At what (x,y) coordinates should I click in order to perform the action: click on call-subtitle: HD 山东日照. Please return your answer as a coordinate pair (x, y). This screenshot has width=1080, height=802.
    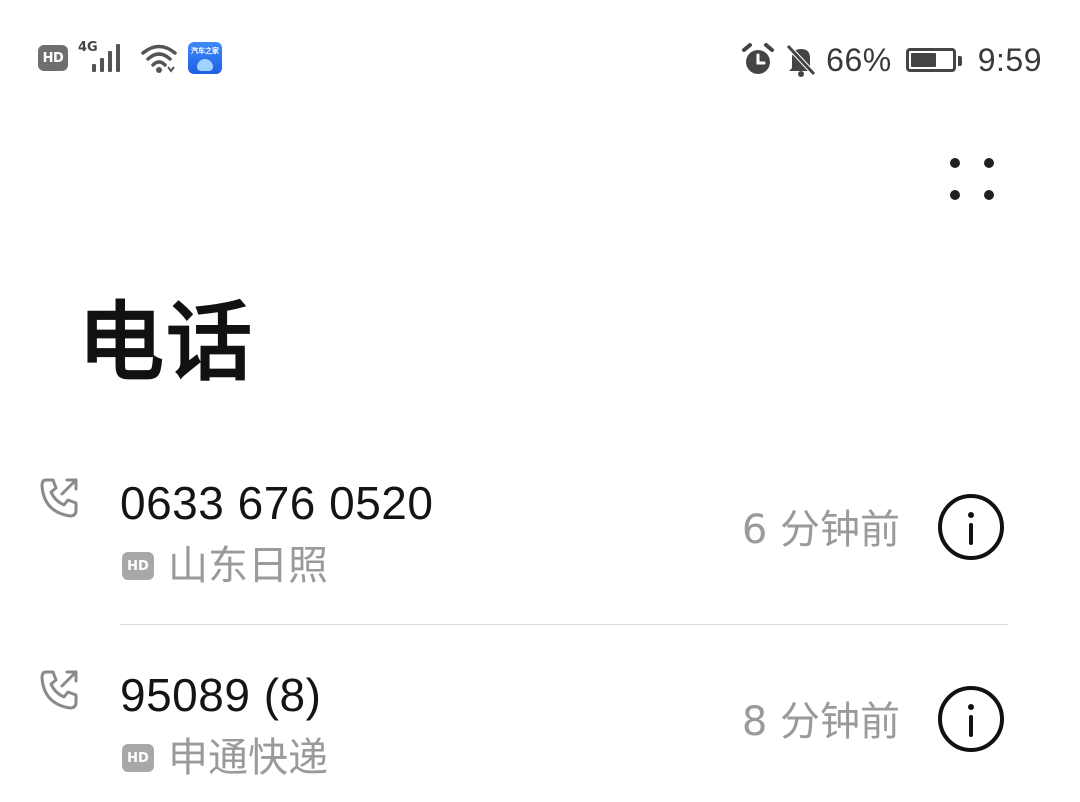
    Looking at the image, I should click on (225, 566).